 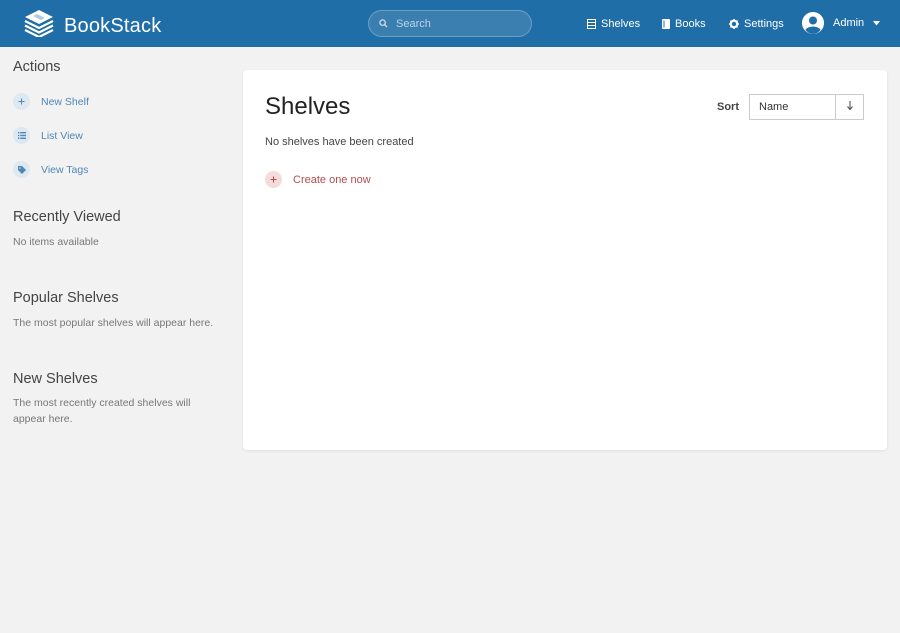 What do you see at coordinates (55, 379) in the screenshot?
I see `new-shelves-title: New Shelves` at bounding box center [55, 379].